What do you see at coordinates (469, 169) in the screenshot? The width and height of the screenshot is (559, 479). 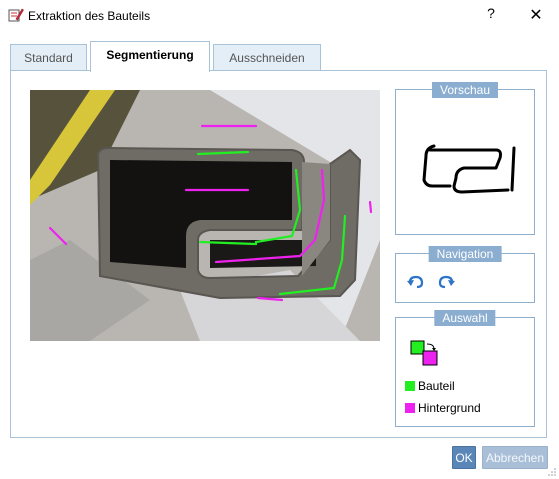 I see `preview-image` at bounding box center [469, 169].